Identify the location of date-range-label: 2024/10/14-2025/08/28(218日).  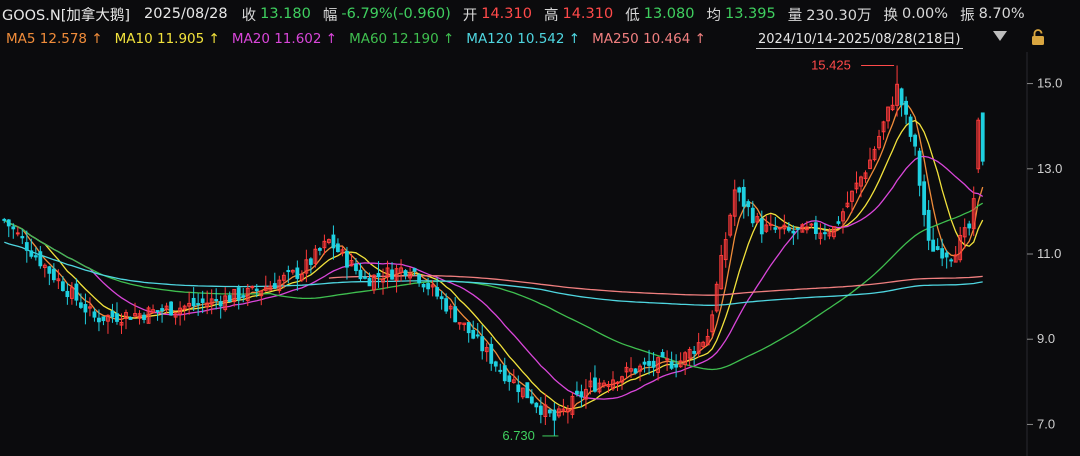
(859, 38).